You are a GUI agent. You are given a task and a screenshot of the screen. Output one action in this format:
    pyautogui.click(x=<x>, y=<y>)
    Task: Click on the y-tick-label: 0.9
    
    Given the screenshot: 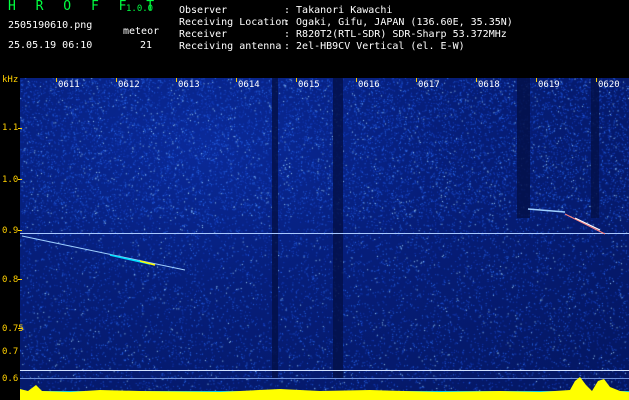 What is the action you would take?
    pyautogui.click(x=10, y=231)
    